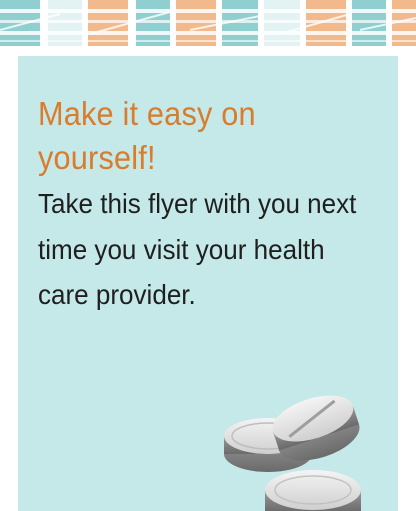 The image size is (416, 511). Describe the element at coordinates (147, 135) in the screenshot. I see `flyer-heading: Make it easy on yourself!` at that location.